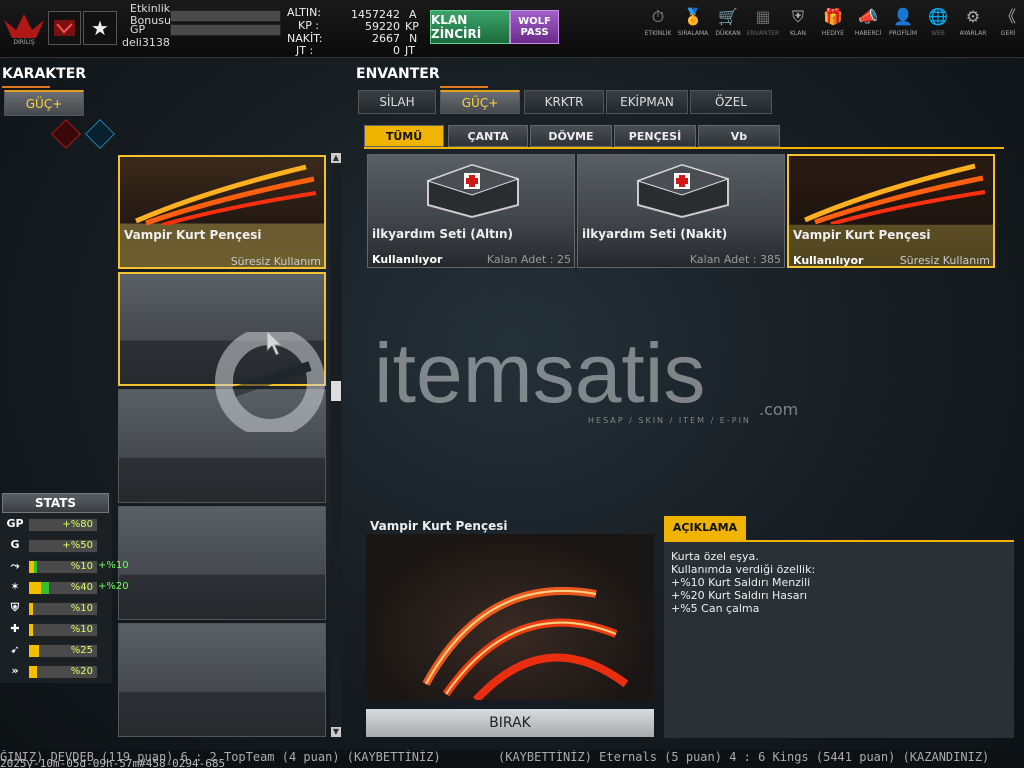 This screenshot has width=1024, height=768. Describe the element at coordinates (404, 136) in the screenshot. I see `subtab-all: TÜMÜ` at that location.